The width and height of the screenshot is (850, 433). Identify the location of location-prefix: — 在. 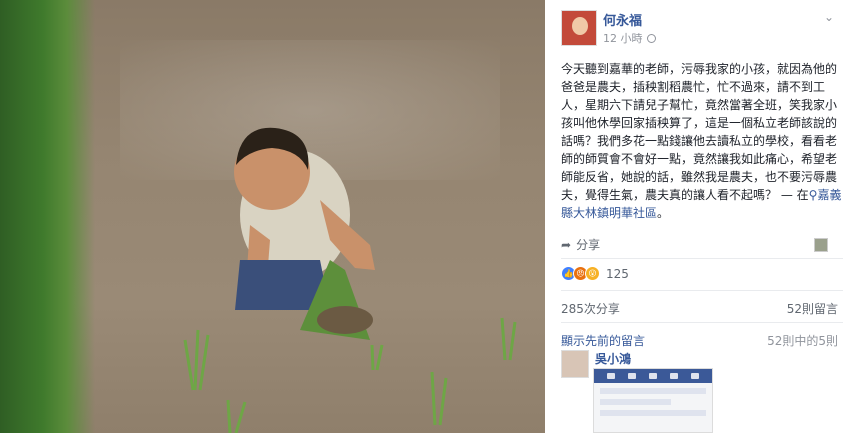
(793, 195).